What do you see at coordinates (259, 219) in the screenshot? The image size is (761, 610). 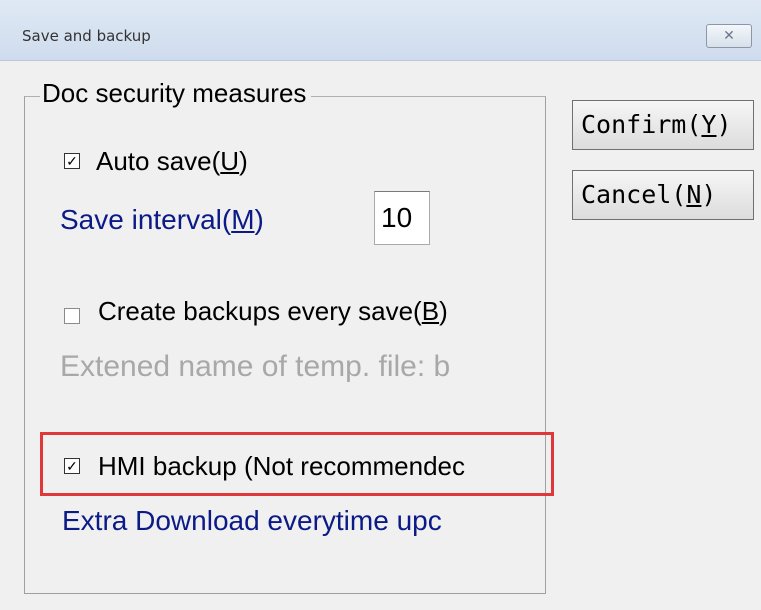 I see `save-interval-end: )` at bounding box center [259, 219].